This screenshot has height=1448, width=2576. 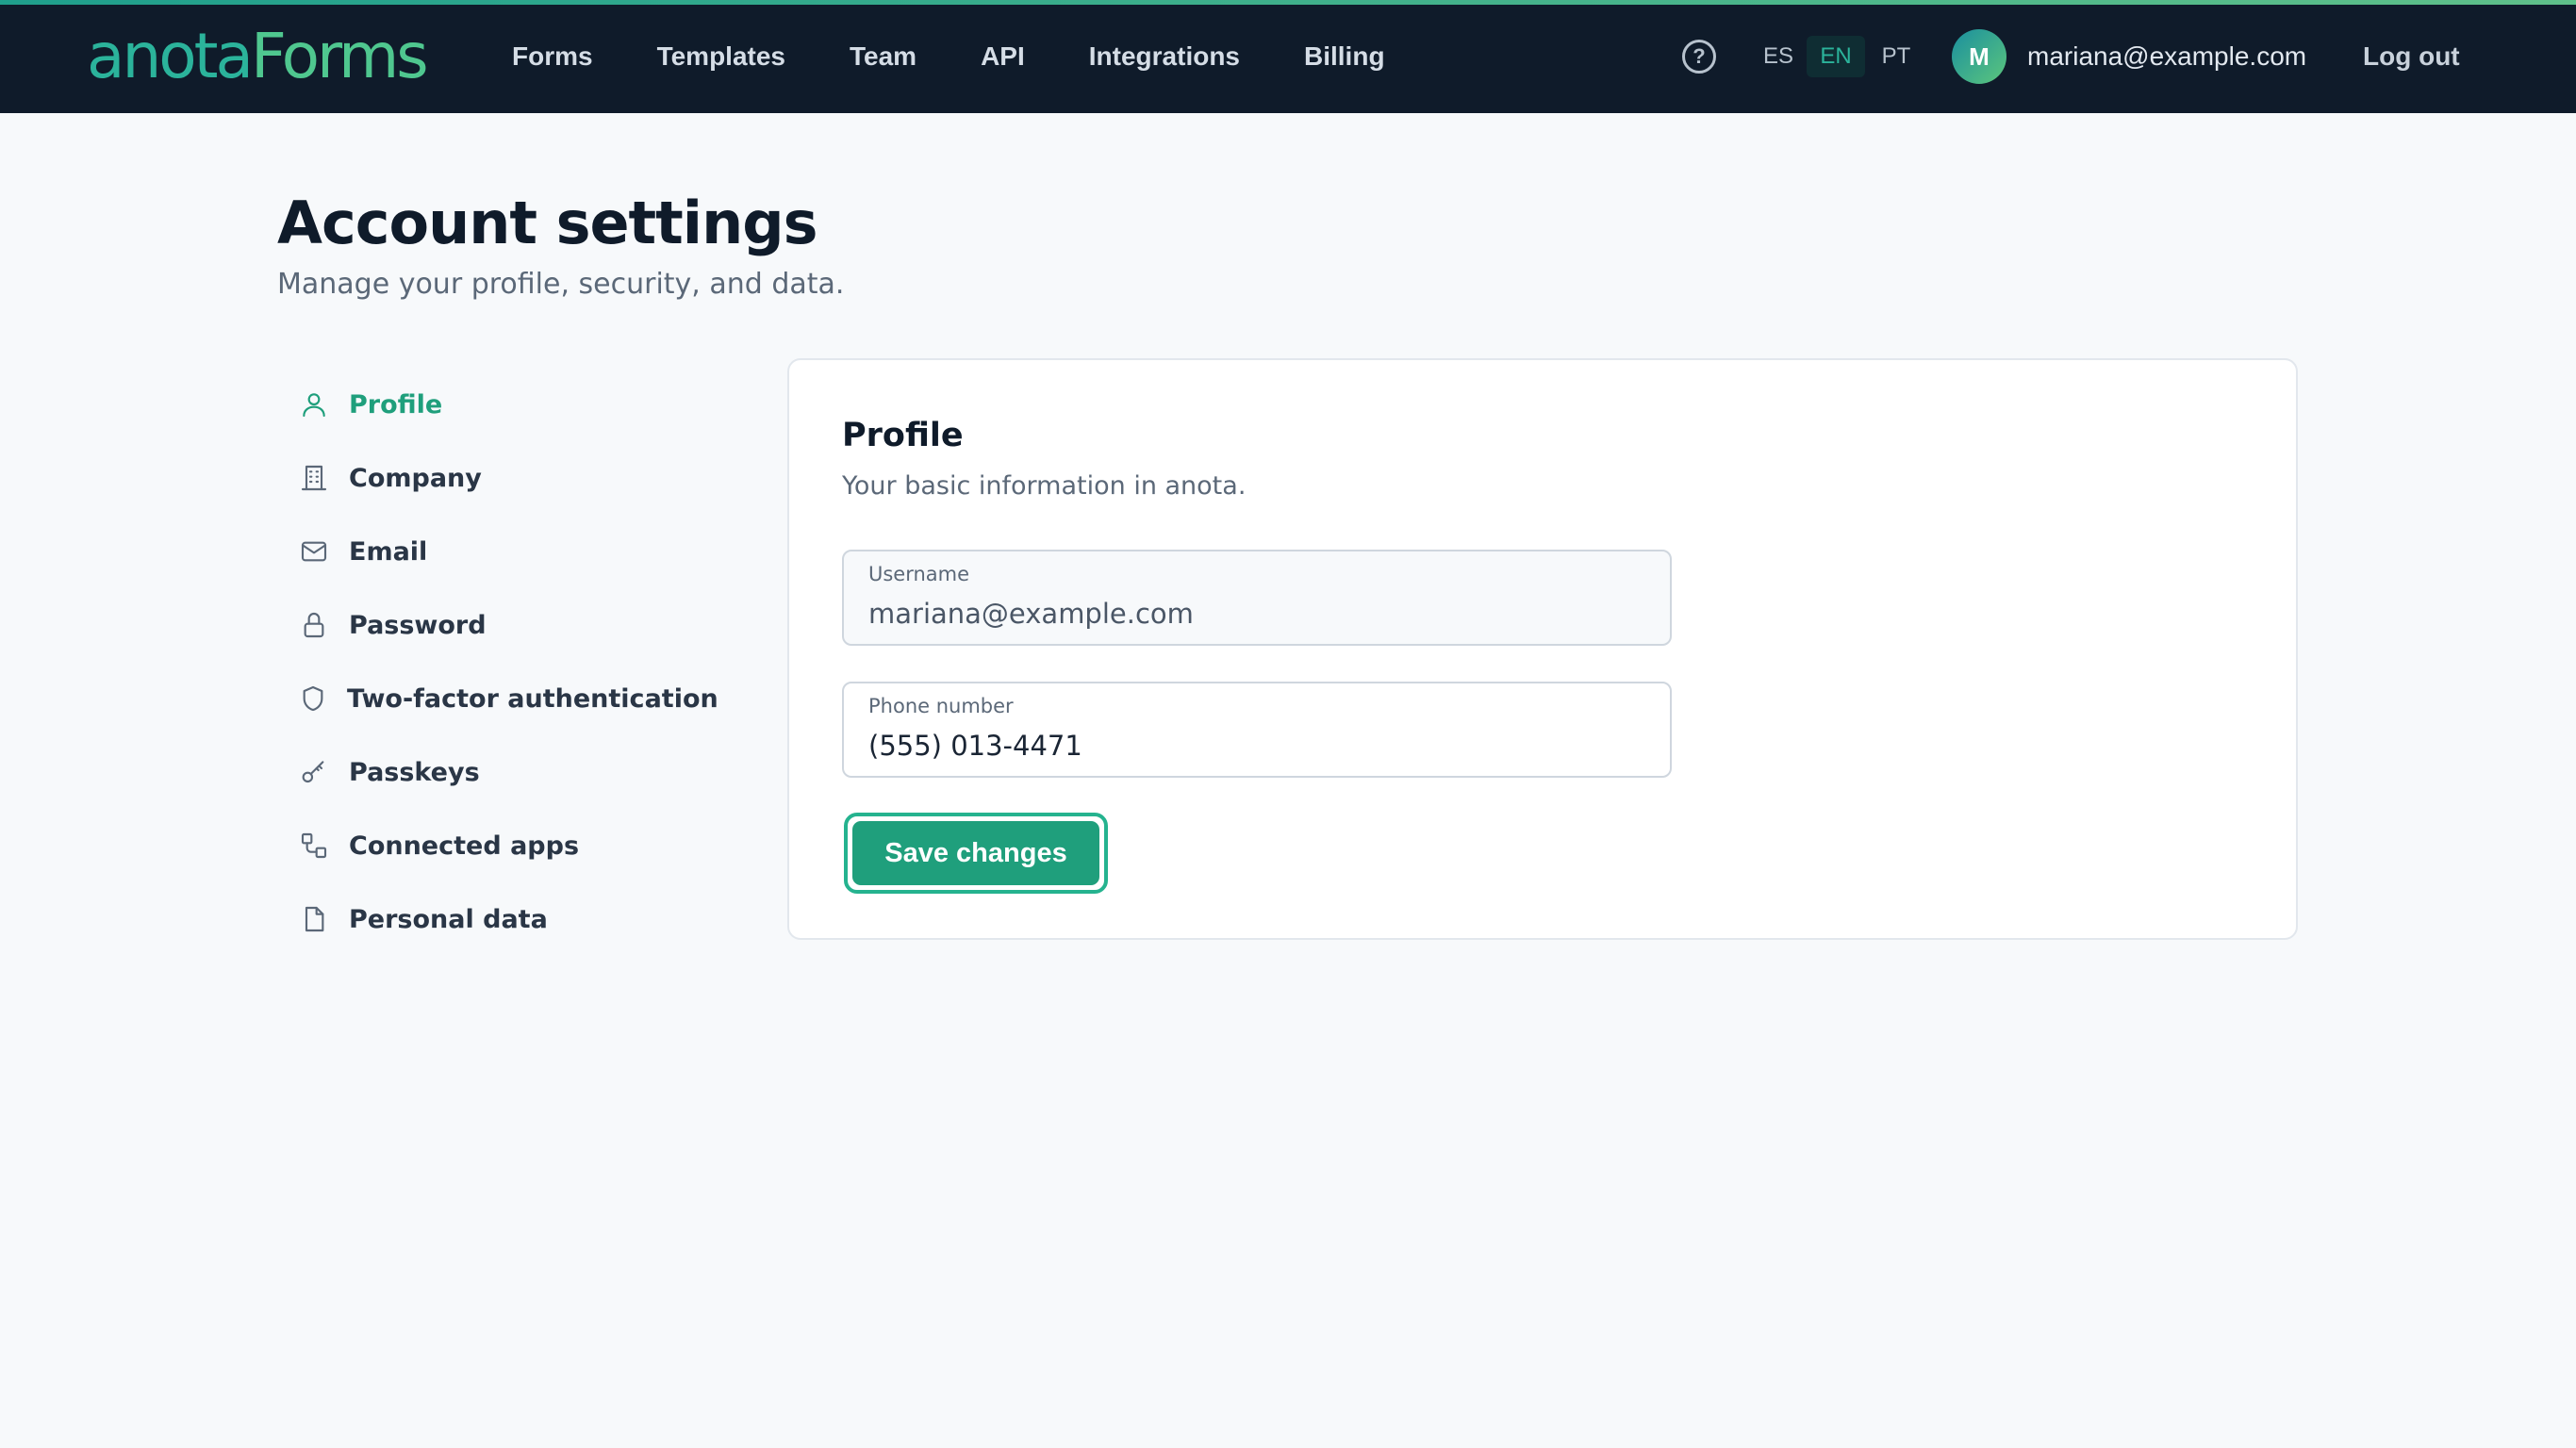 I want to click on page-title: Account settings, so click(x=547, y=223).